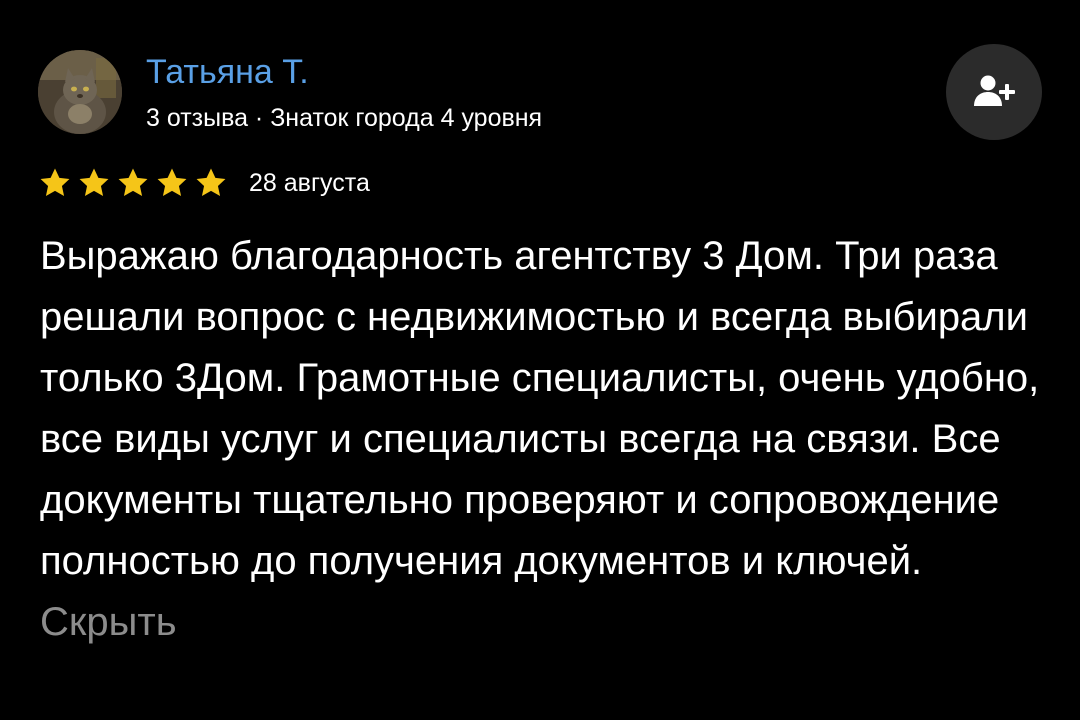 This screenshot has width=1080, height=720. I want to click on rating-row: 28 августа, so click(204, 183).